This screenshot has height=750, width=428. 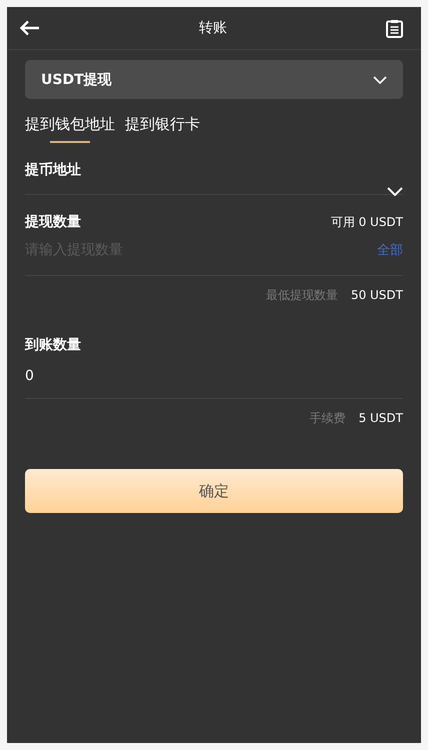 What do you see at coordinates (328, 418) in the screenshot?
I see `fee-label: 手续费` at bounding box center [328, 418].